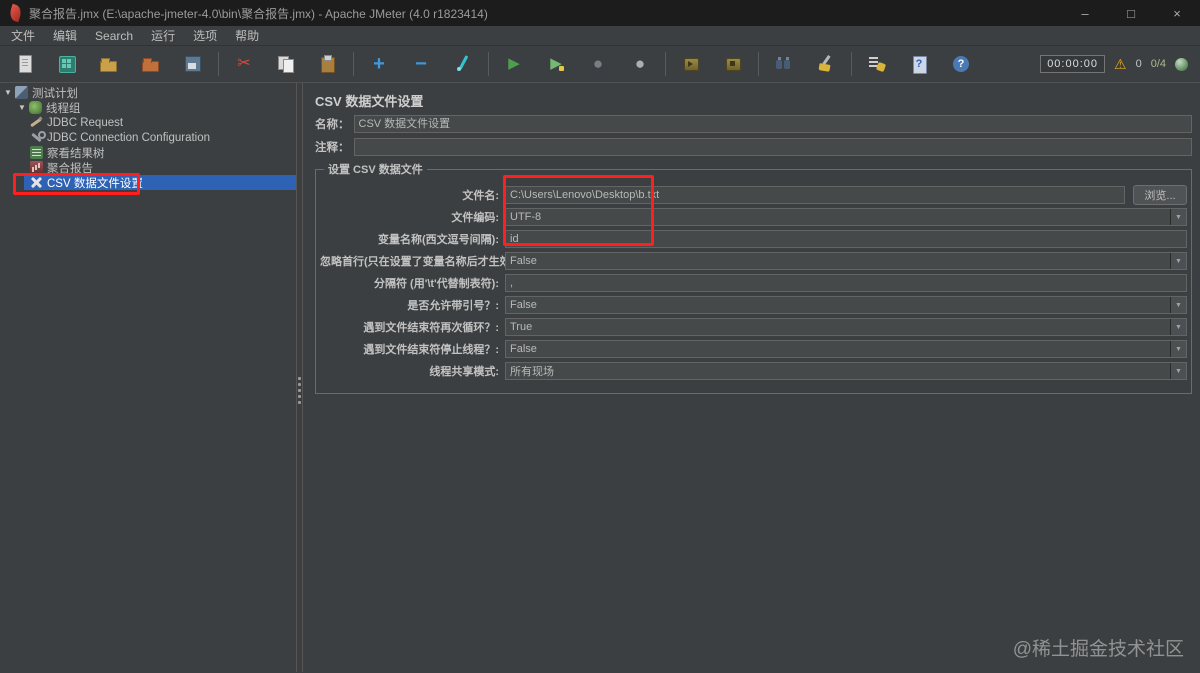 The height and width of the screenshot is (673, 1200). Describe the element at coordinates (205, 35) in the screenshot. I see `menu-options: 选项` at that location.